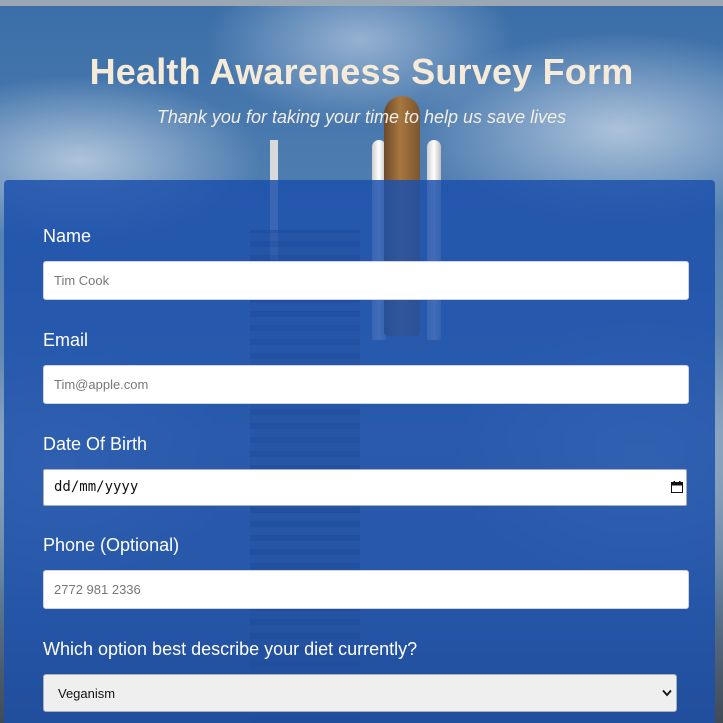 The height and width of the screenshot is (723, 723). What do you see at coordinates (366, 384) in the screenshot?
I see `email-input` at bounding box center [366, 384].